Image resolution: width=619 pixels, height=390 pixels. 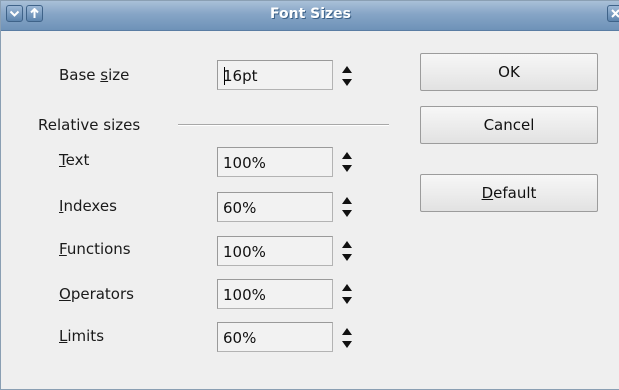 I want to click on operators-label-rest: perators, so click(x=102, y=294).